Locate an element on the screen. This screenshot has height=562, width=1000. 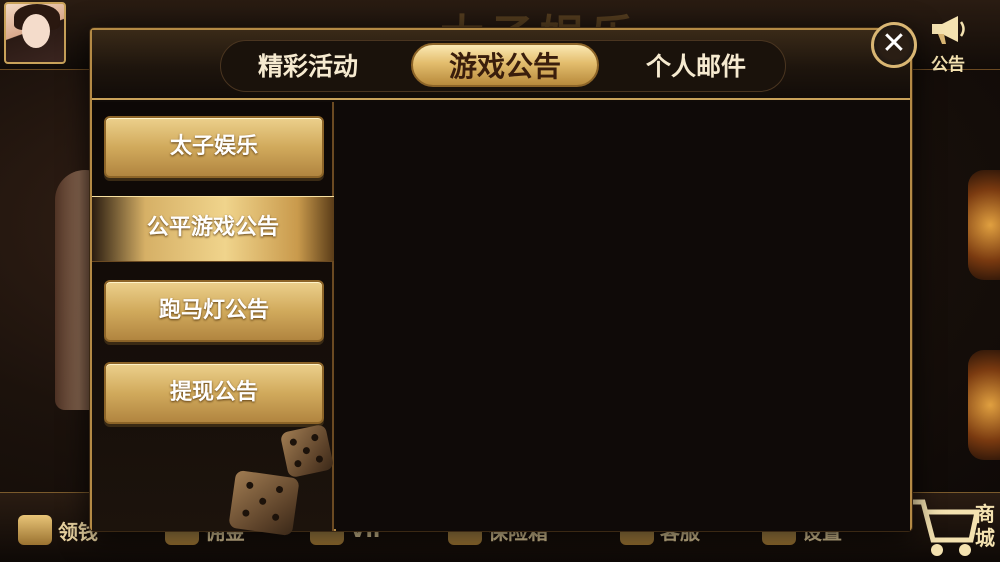
announcement-button: 公告 is located at coordinates (948, 48).